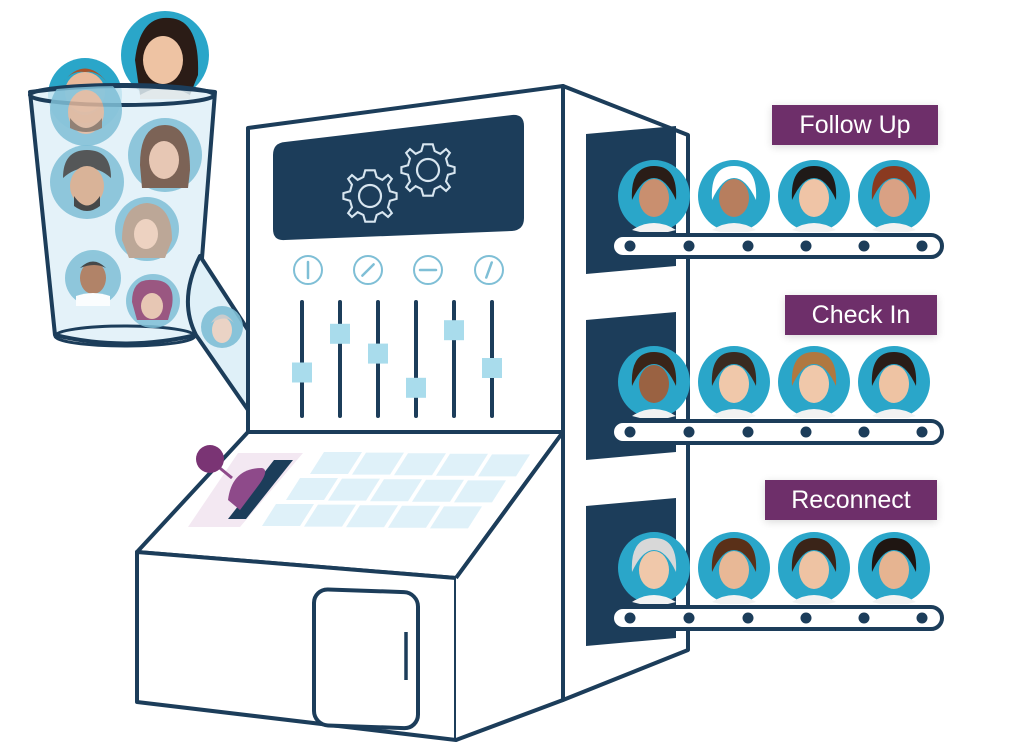 This screenshot has height=754, width=1028. I want to click on label-follow-up: Follow Up, so click(855, 125).